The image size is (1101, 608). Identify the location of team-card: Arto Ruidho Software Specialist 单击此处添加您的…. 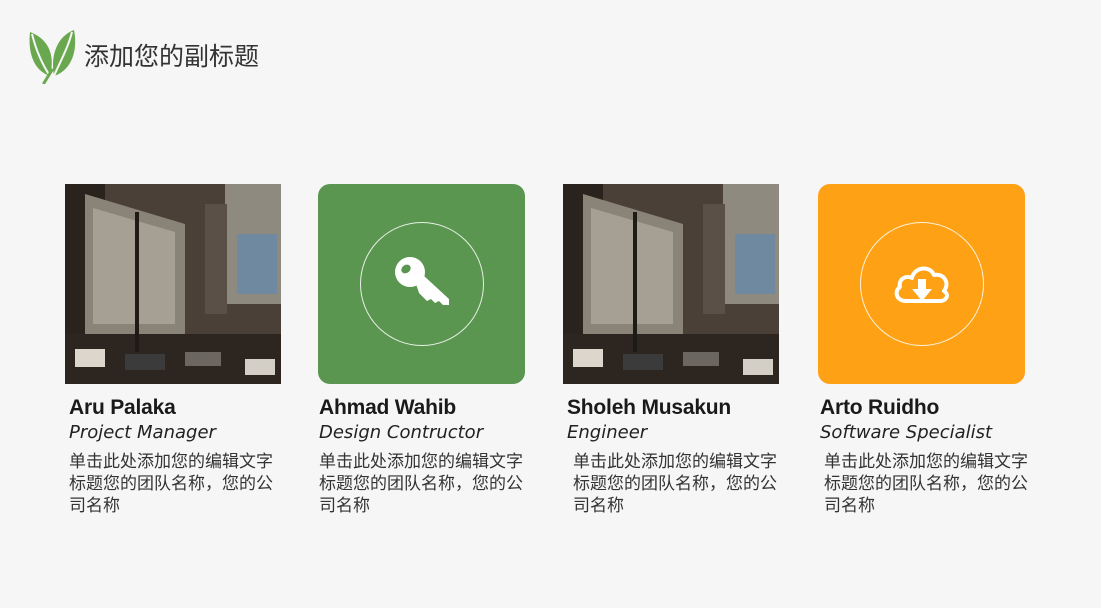
(925, 350).